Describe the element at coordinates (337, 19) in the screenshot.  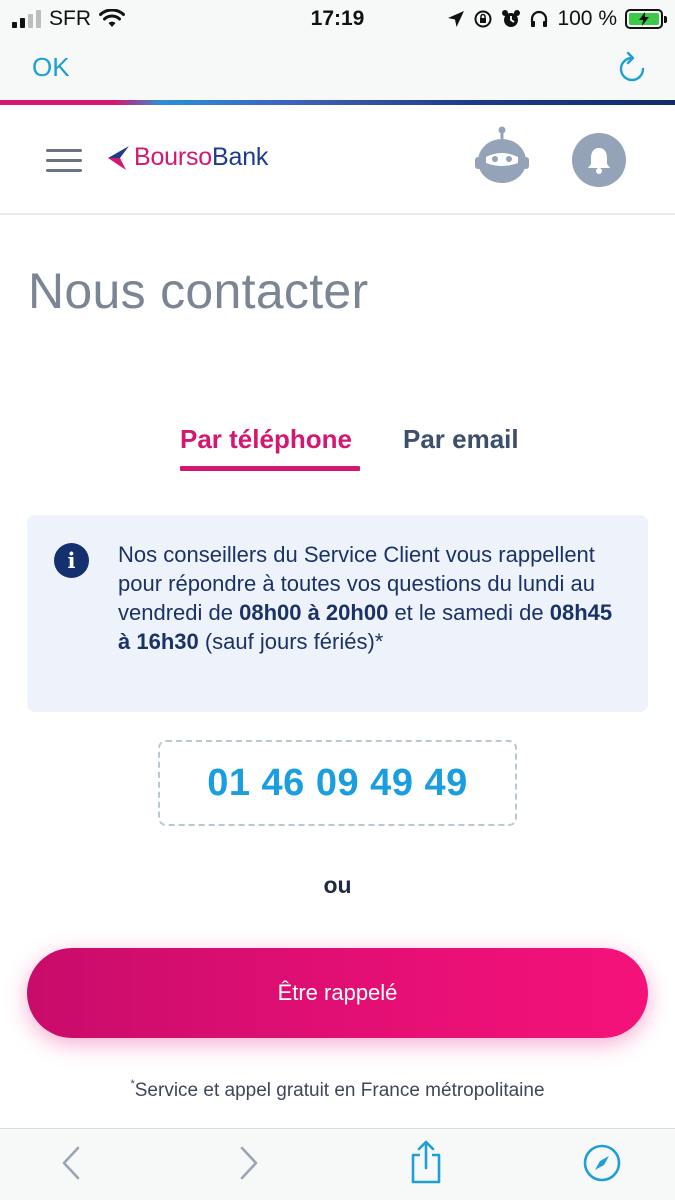
I see `status-bar: SFR 17:19 100 %` at that location.